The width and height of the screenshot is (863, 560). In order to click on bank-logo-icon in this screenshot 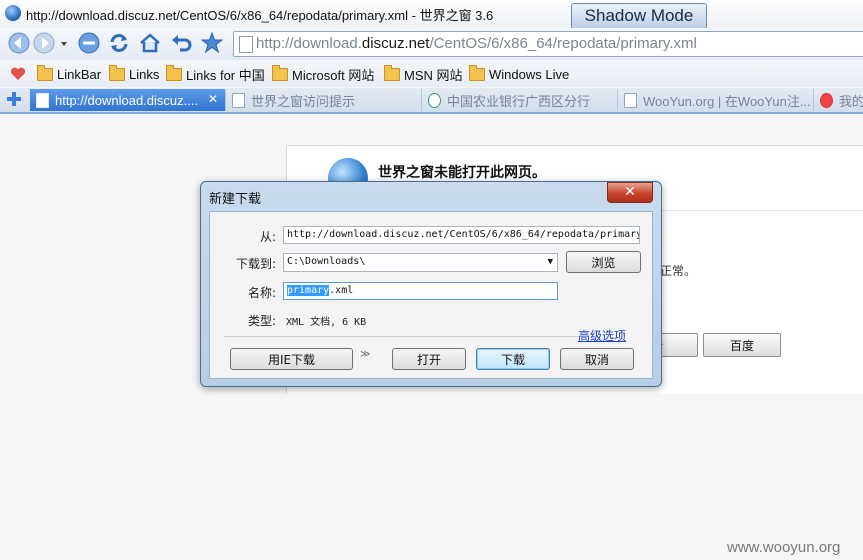, I will do `click(434, 100)`.